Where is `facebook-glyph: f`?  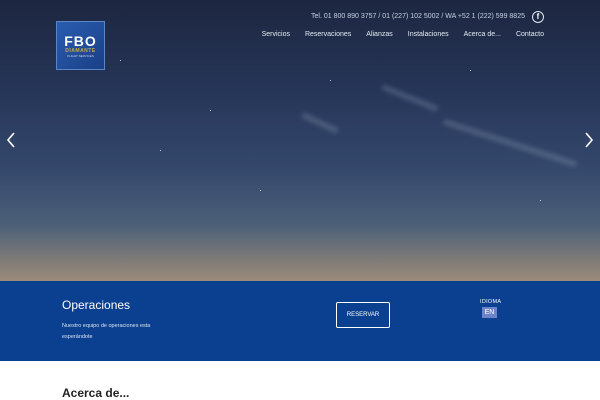
facebook-glyph: f is located at coordinates (538, 16).